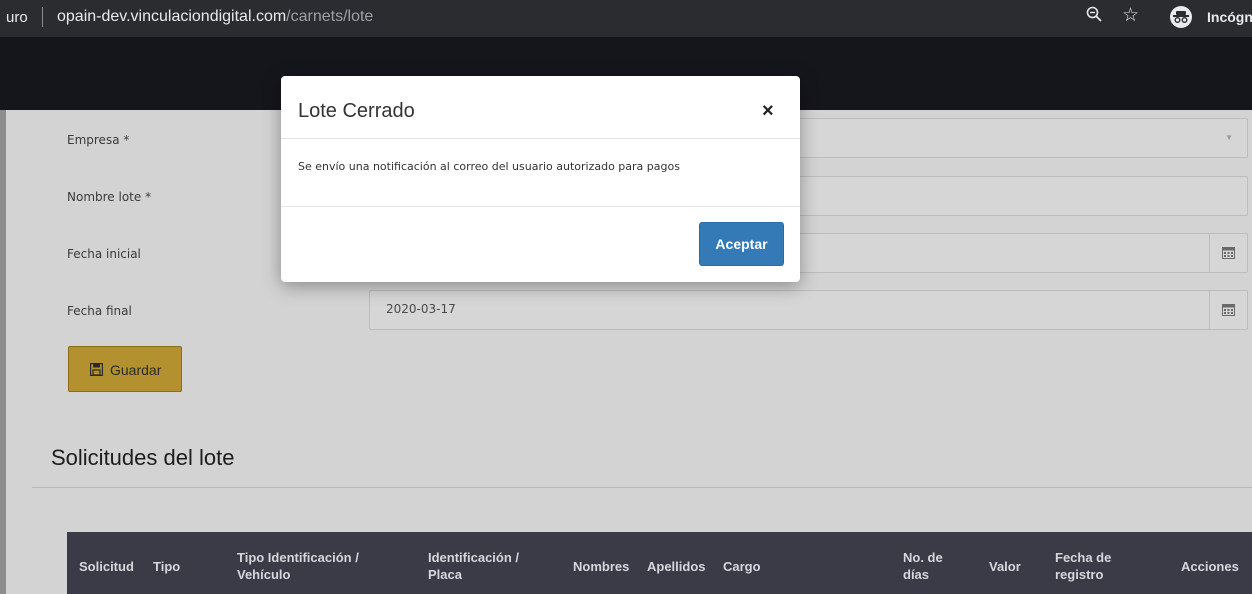  Describe the element at coordinates (474, 557) in the screenshot. I see `th-identificacion: Identificación /` at that location.